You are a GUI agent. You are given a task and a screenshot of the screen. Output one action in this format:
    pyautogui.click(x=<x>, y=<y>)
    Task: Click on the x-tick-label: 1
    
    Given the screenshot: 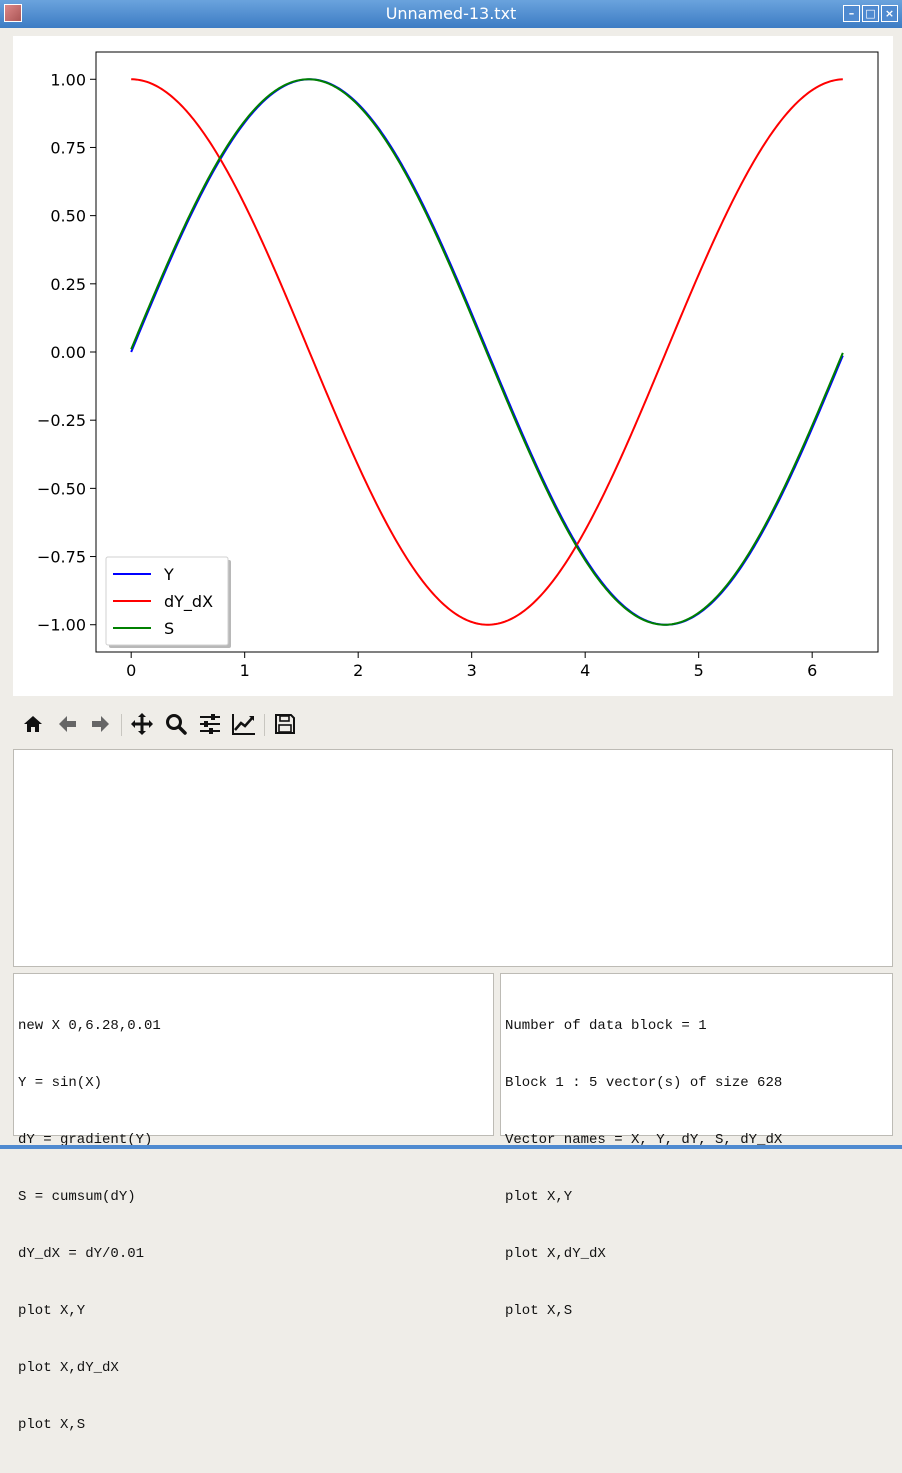 What is the action you would take?
    pyautogui.click(x=245, y=670)
    